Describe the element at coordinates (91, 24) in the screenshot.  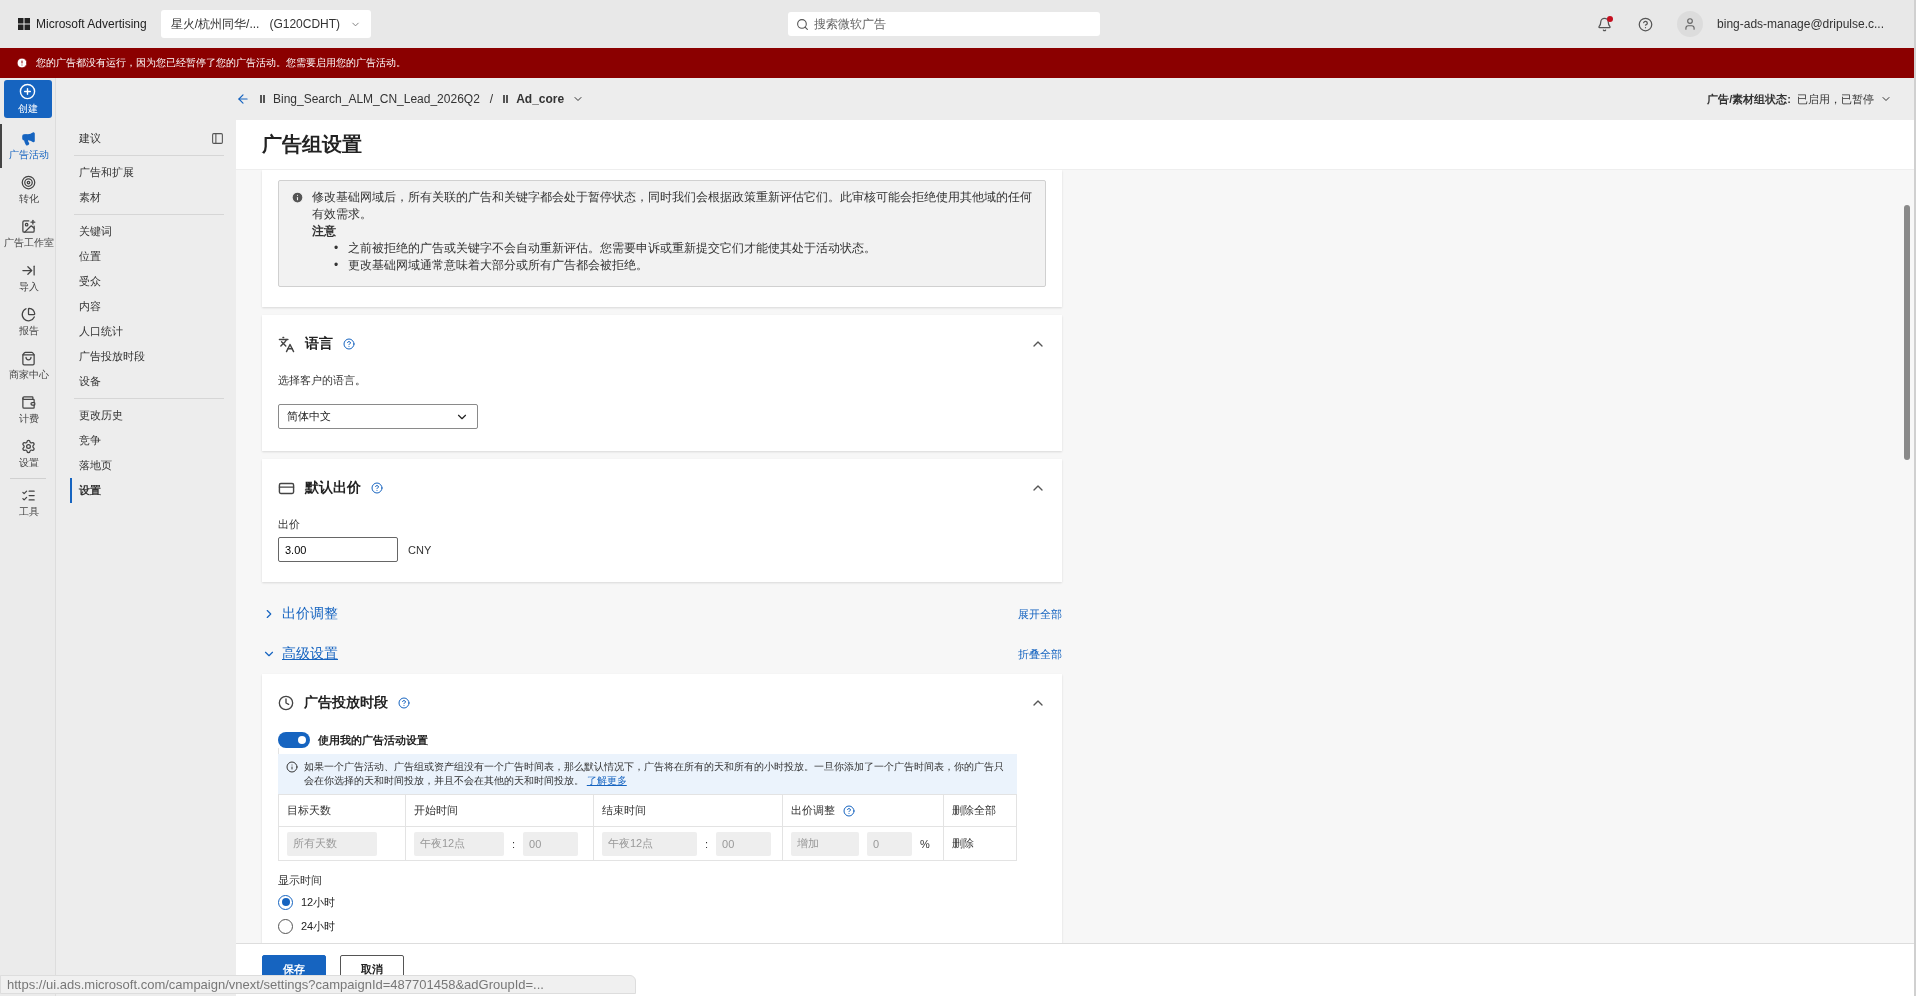
I see `brand-name: Microsoft Advertising` at that location.